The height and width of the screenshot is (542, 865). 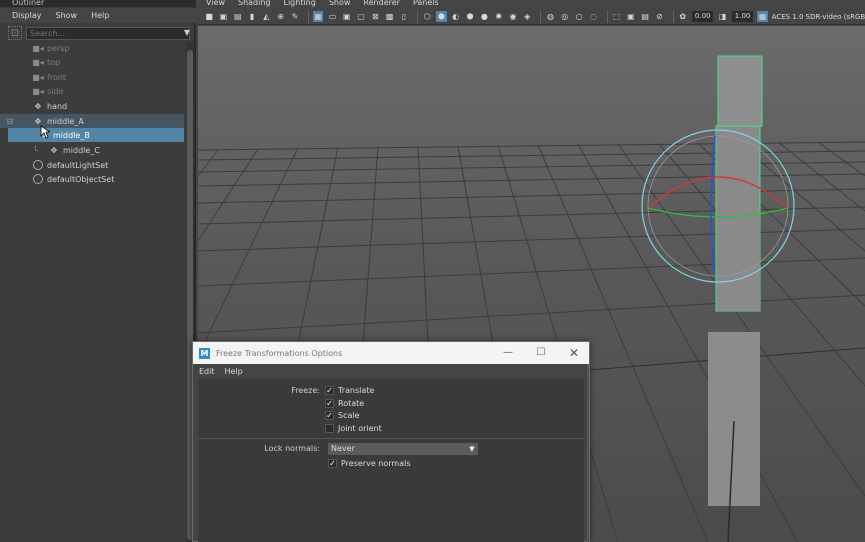 What do you see at coordinates (92, 48) in the screenshot?
I see `outliner-item-persp: ■◂ persp` at bounding box center [92, 48].